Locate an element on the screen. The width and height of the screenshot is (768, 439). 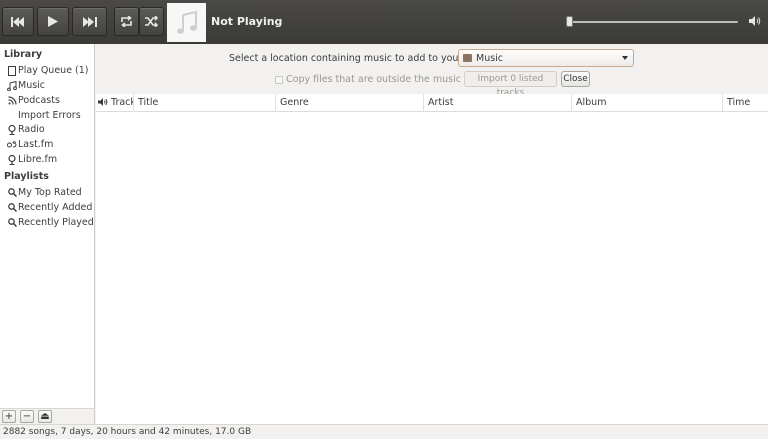
shuffle-icon is located at coordinates (151, 21).